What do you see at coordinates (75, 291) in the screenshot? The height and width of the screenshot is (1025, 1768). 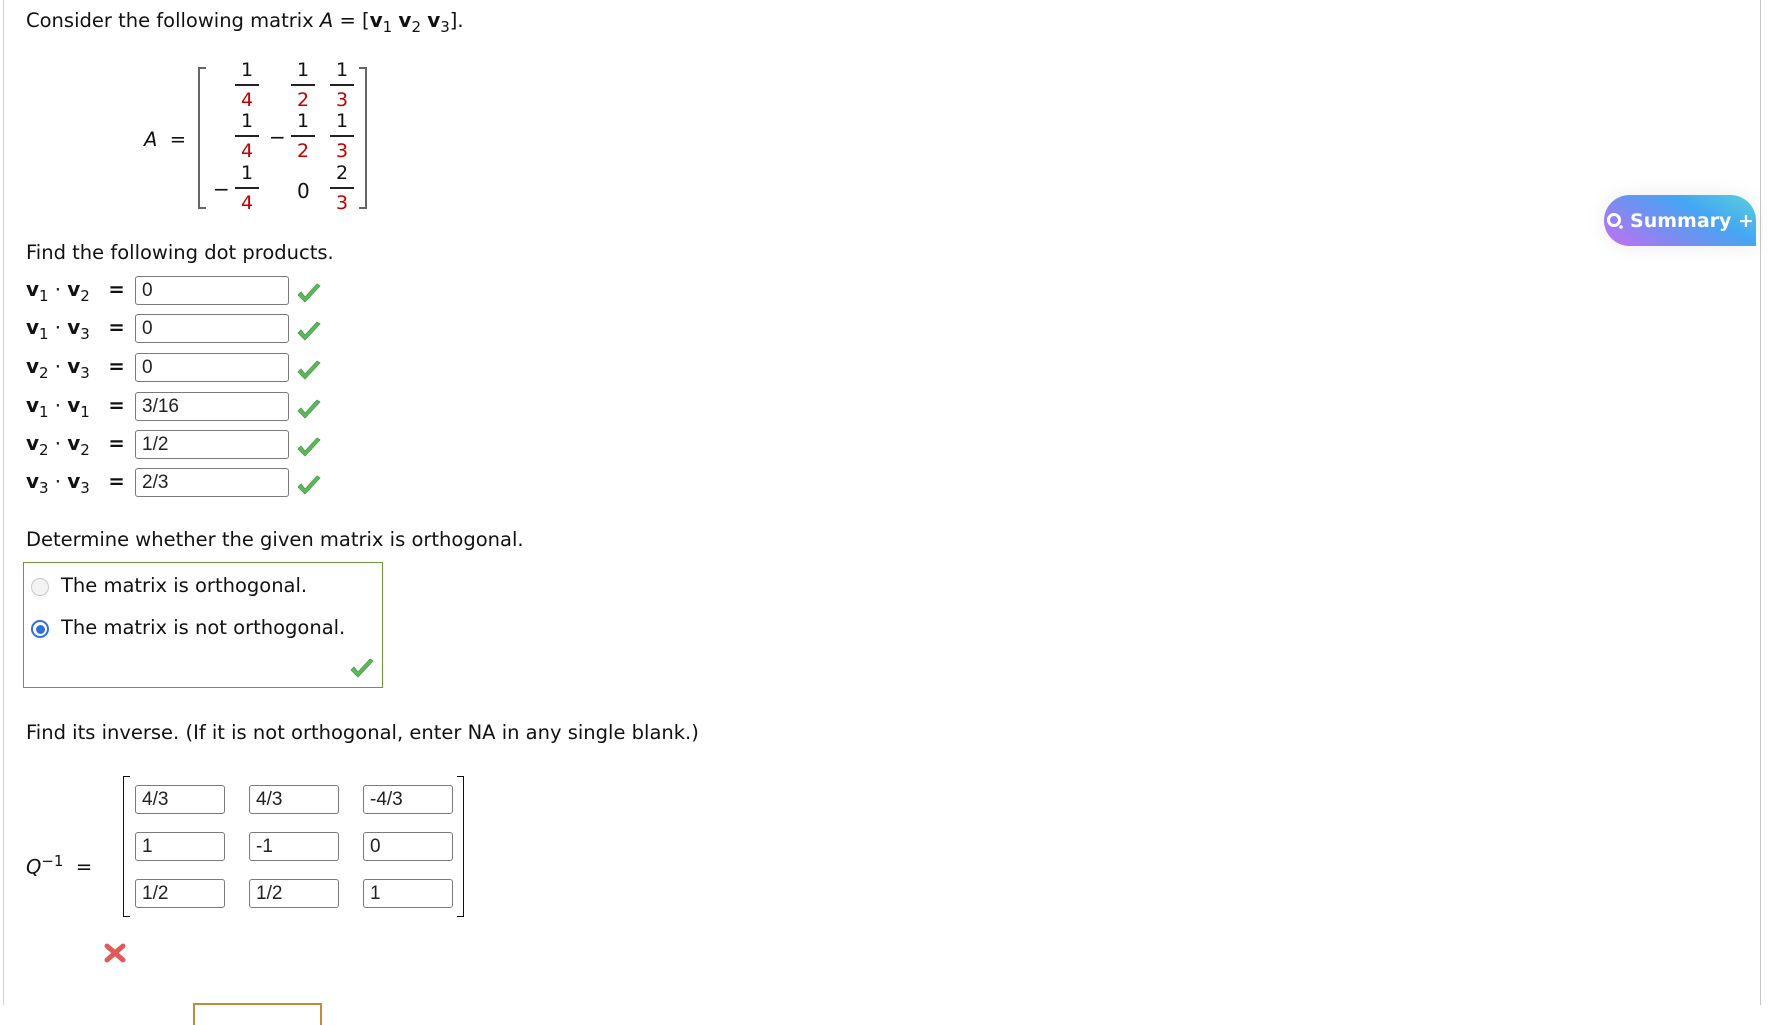 I see `dot-product-label: v1 · v2 =` at bounding box center [75, 291].